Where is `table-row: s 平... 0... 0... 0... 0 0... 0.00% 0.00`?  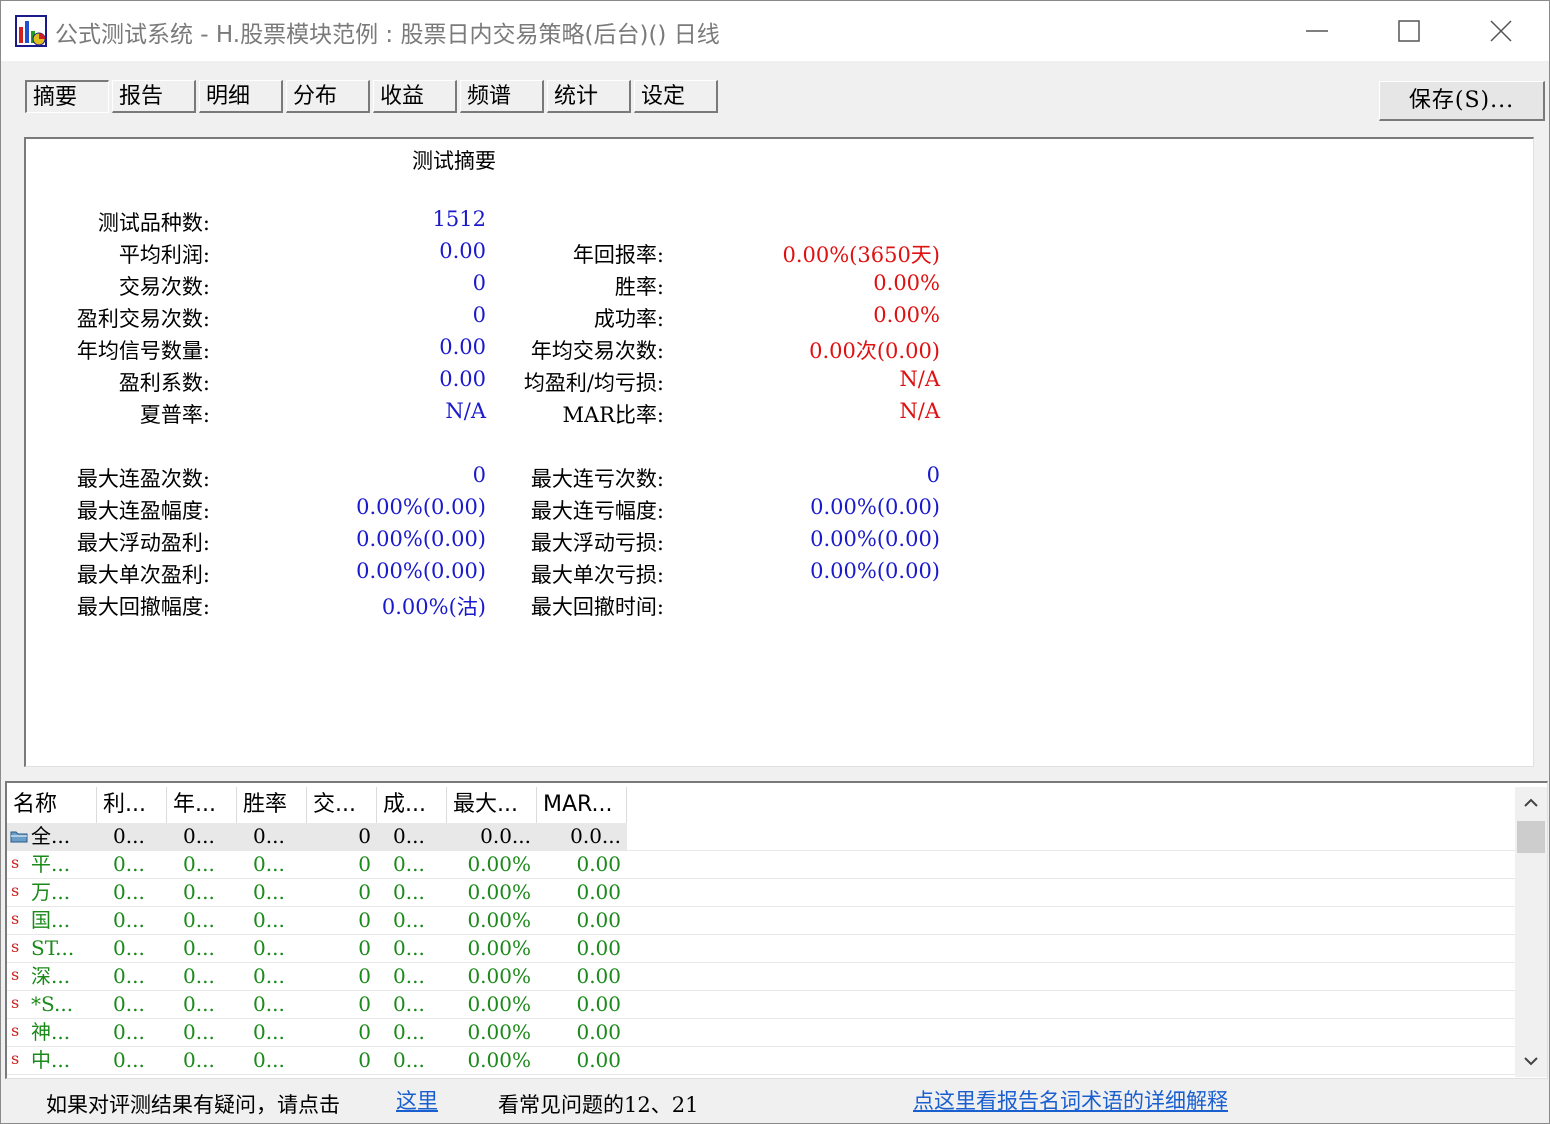 table-row: s 平... 0... 0... 0... 0 0... 0.00% 0.00 is located at coordinates (761, 865).